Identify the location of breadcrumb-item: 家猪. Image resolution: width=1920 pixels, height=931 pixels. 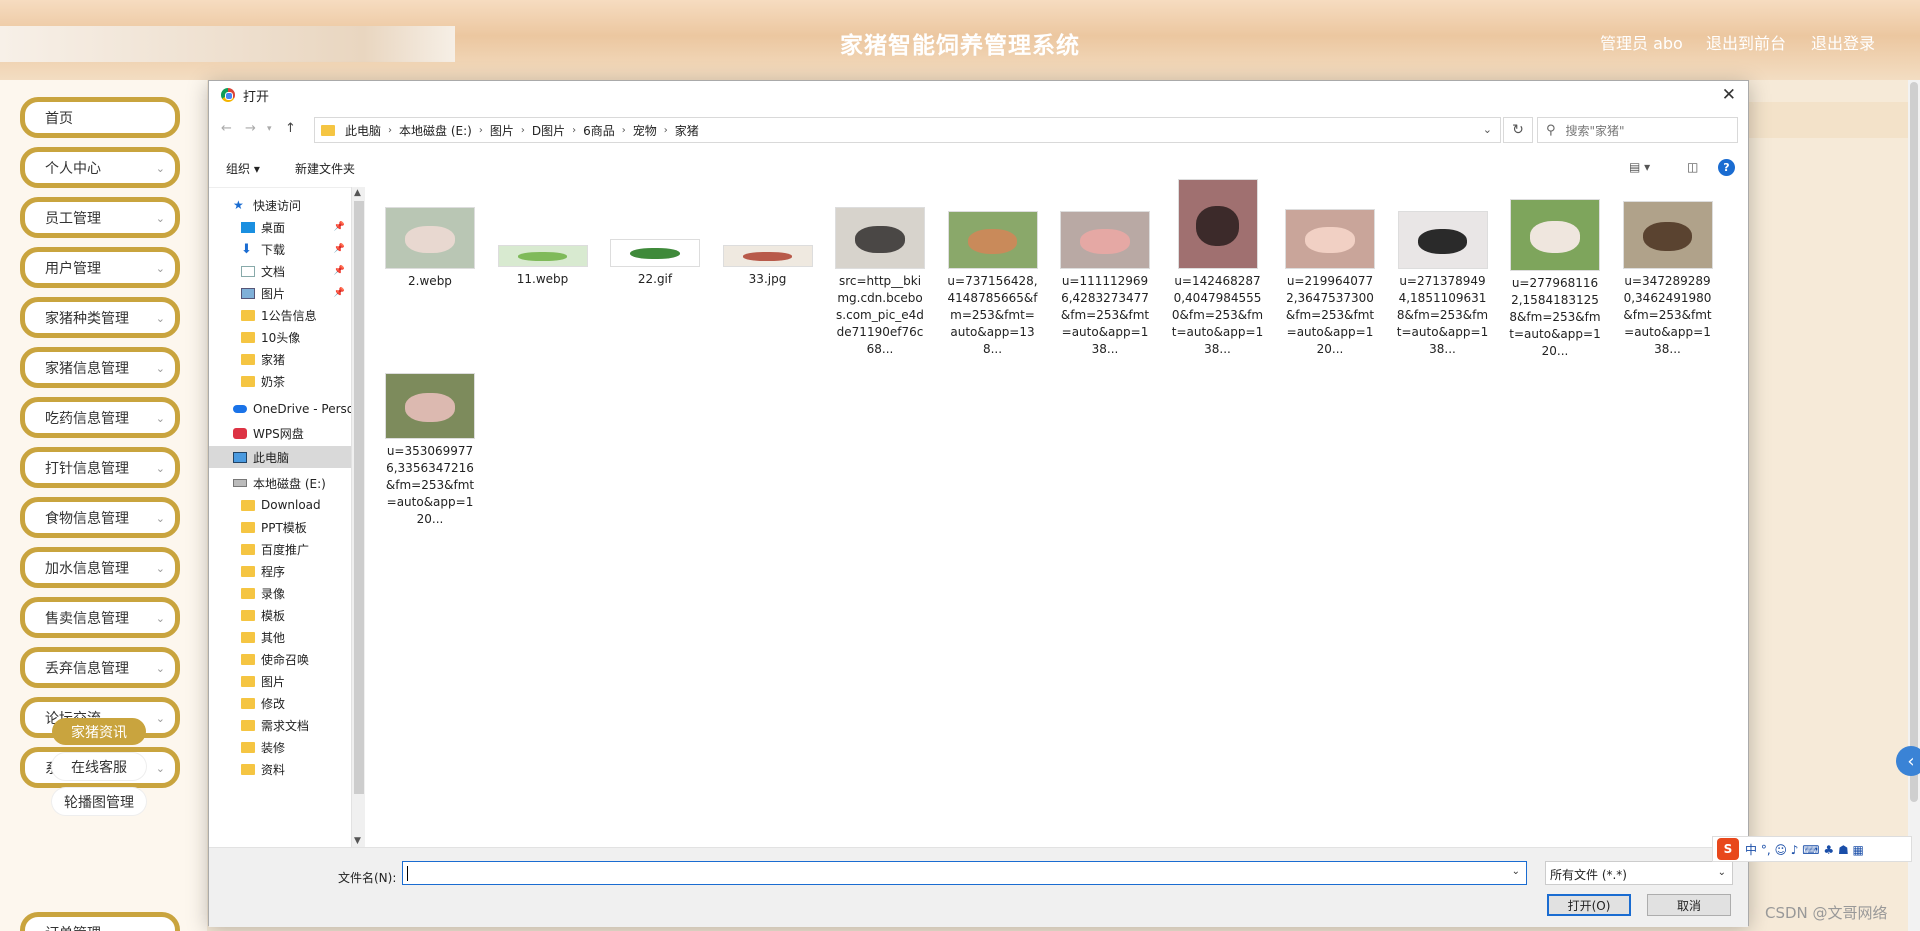
(687, 130).